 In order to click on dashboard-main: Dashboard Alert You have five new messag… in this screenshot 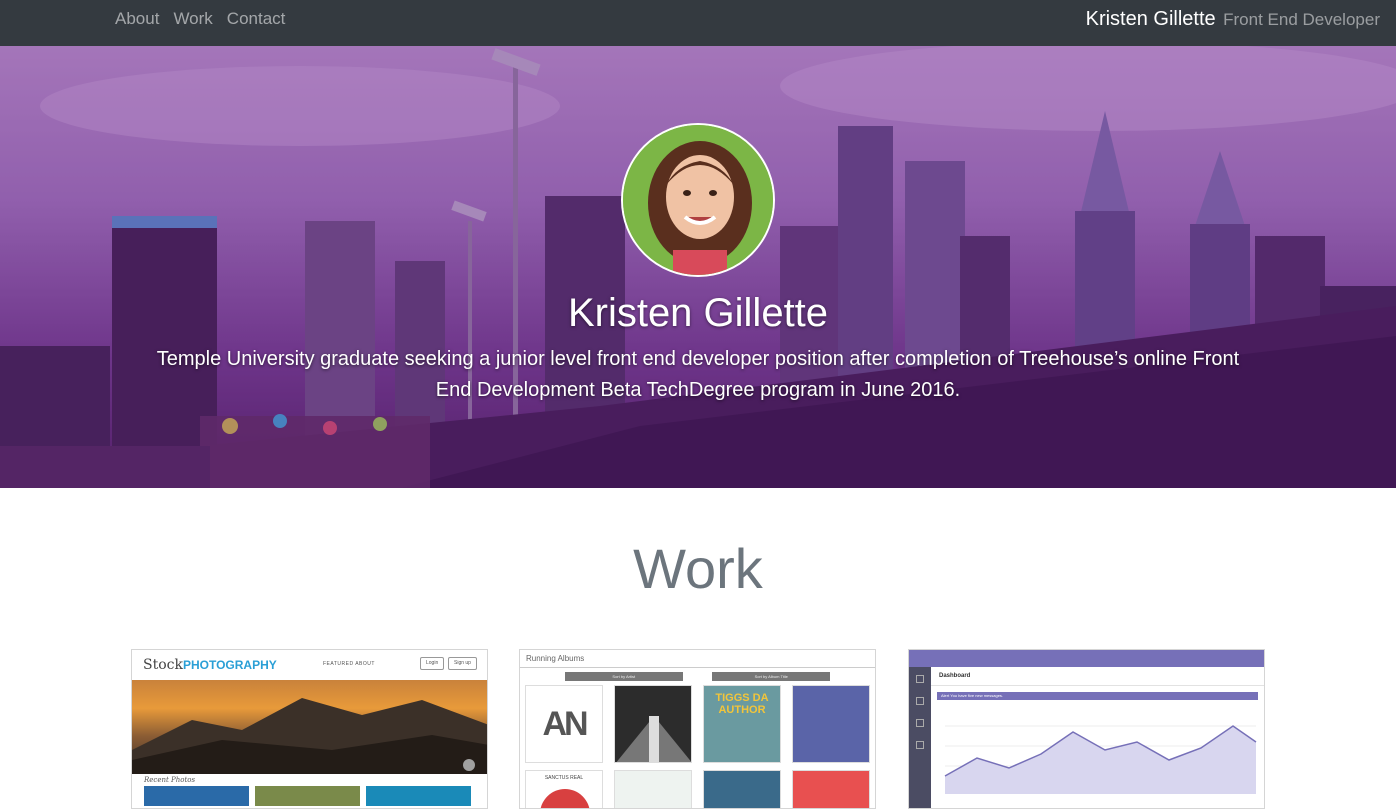, I will do `click(1097, 737)`.